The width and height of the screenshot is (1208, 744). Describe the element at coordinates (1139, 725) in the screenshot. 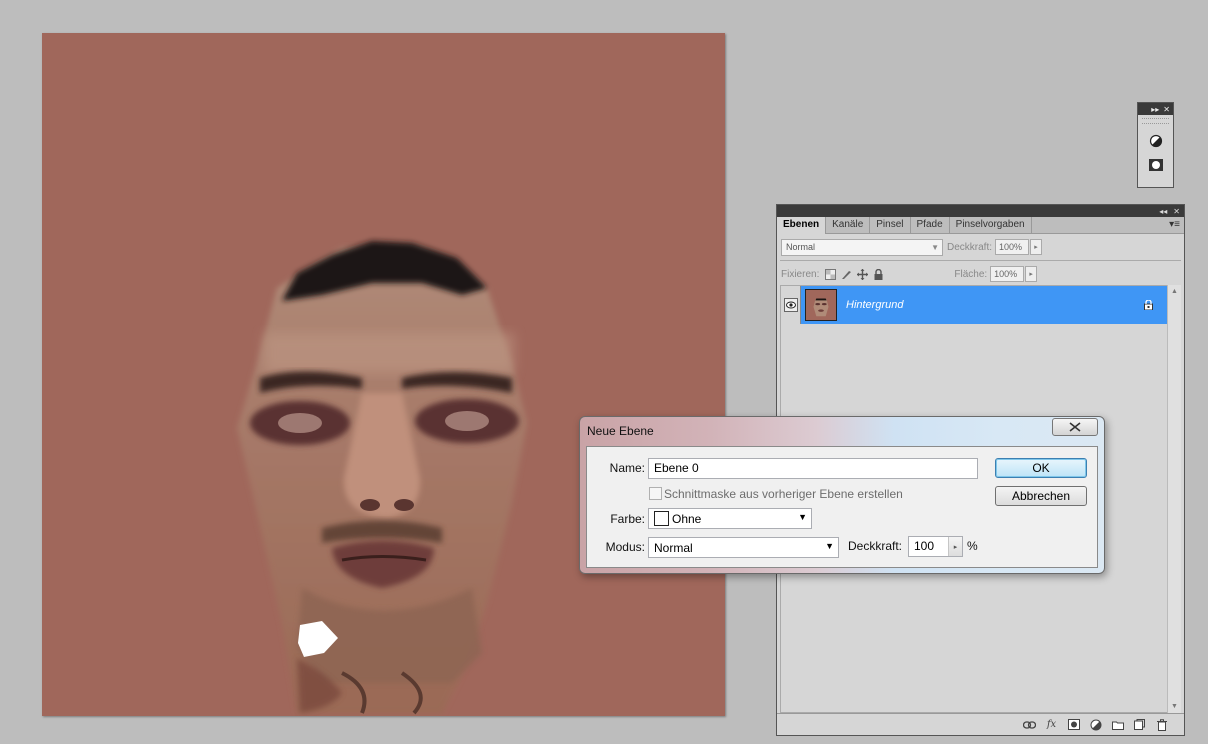

I see `new-layer-icon` at that location.